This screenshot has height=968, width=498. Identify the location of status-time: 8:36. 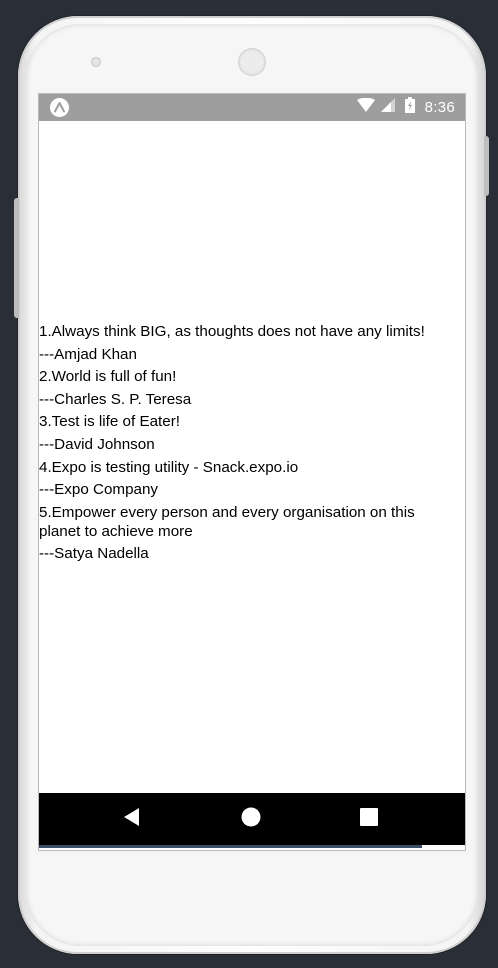
(439, 107).